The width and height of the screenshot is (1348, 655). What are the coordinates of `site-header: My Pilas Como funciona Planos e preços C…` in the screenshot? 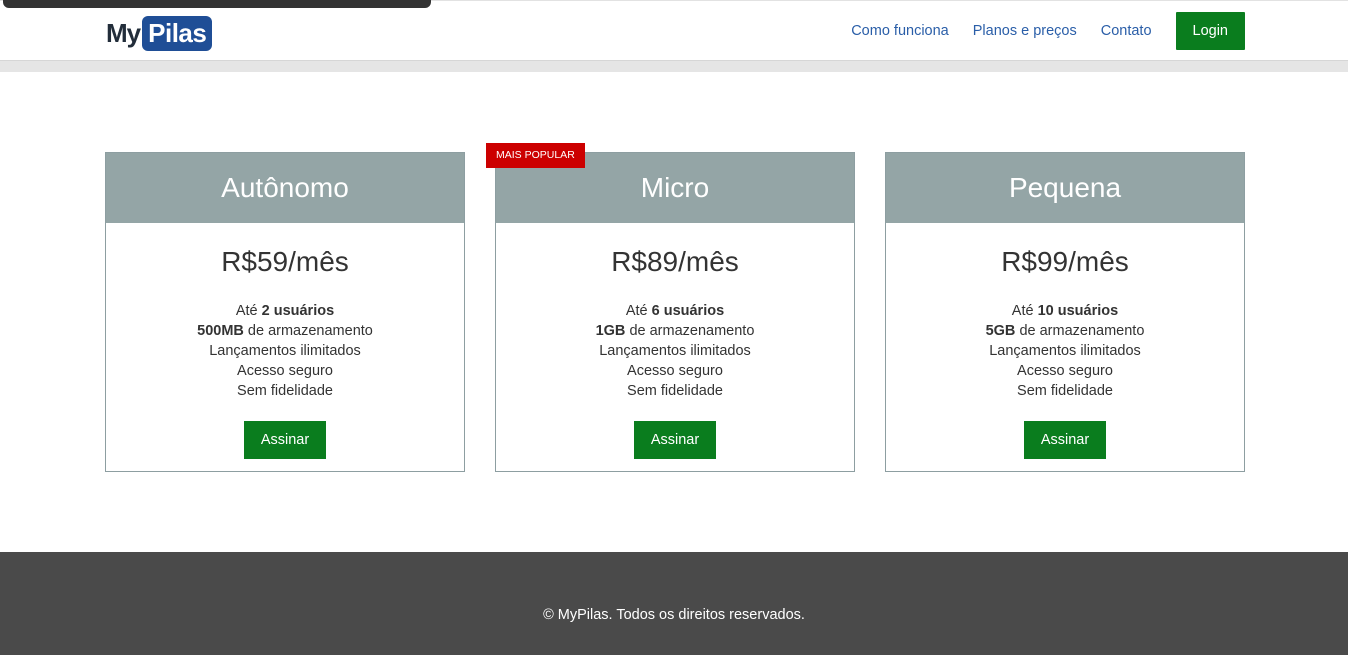 It's located at (674, 30).